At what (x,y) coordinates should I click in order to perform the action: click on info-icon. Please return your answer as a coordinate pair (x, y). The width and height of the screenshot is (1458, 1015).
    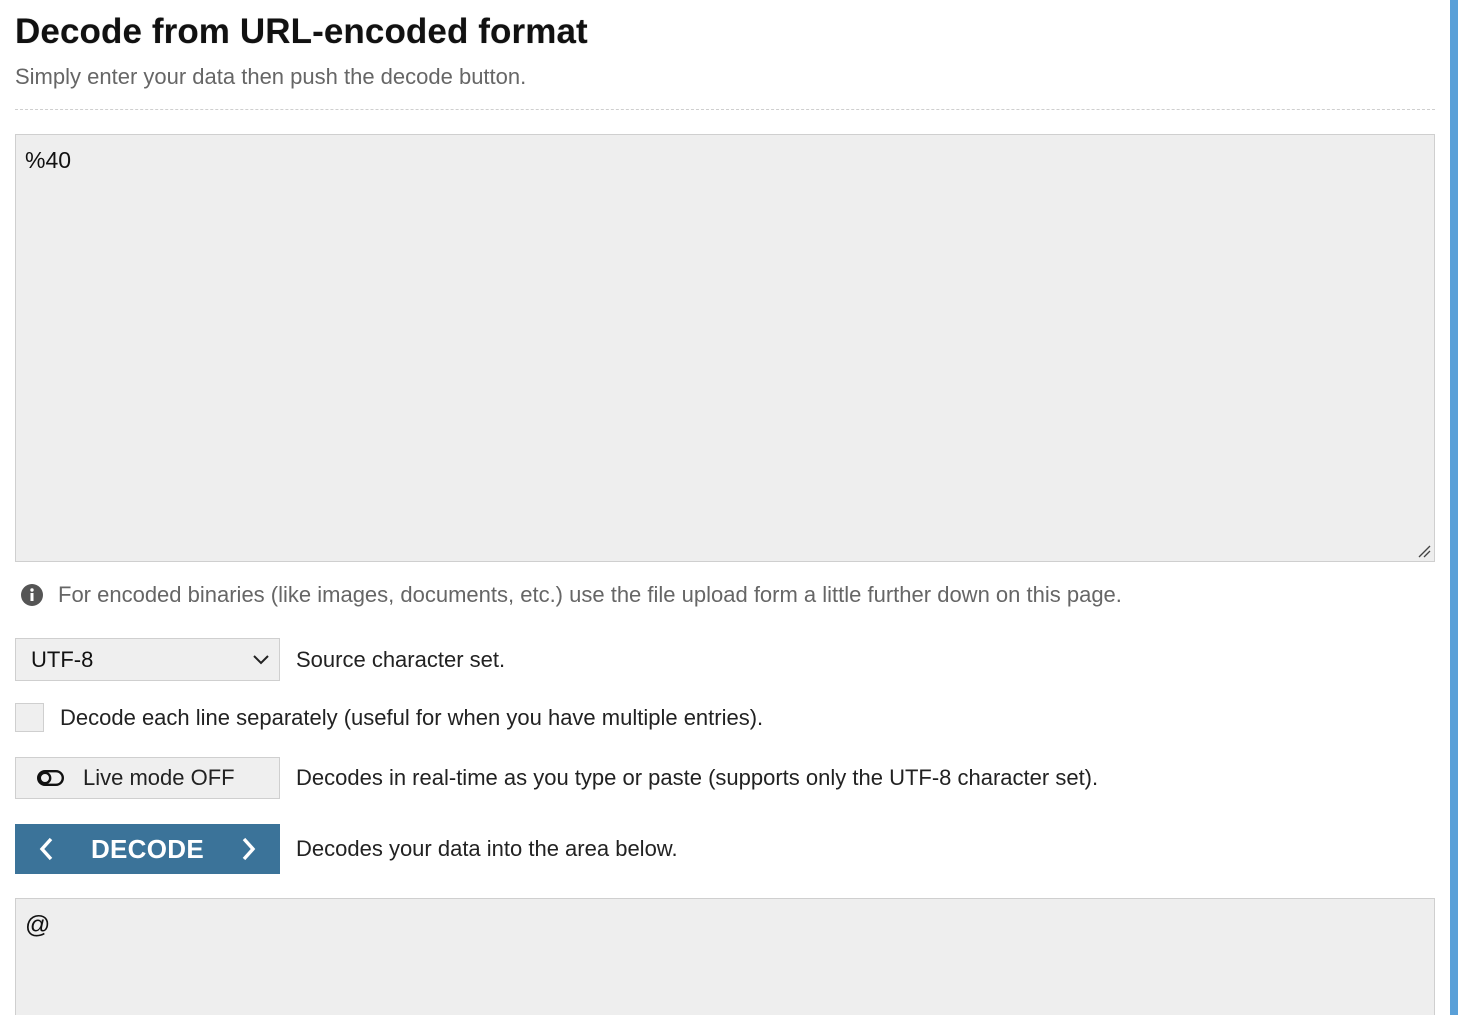
    Looking at the image, I should click on (32, 595).